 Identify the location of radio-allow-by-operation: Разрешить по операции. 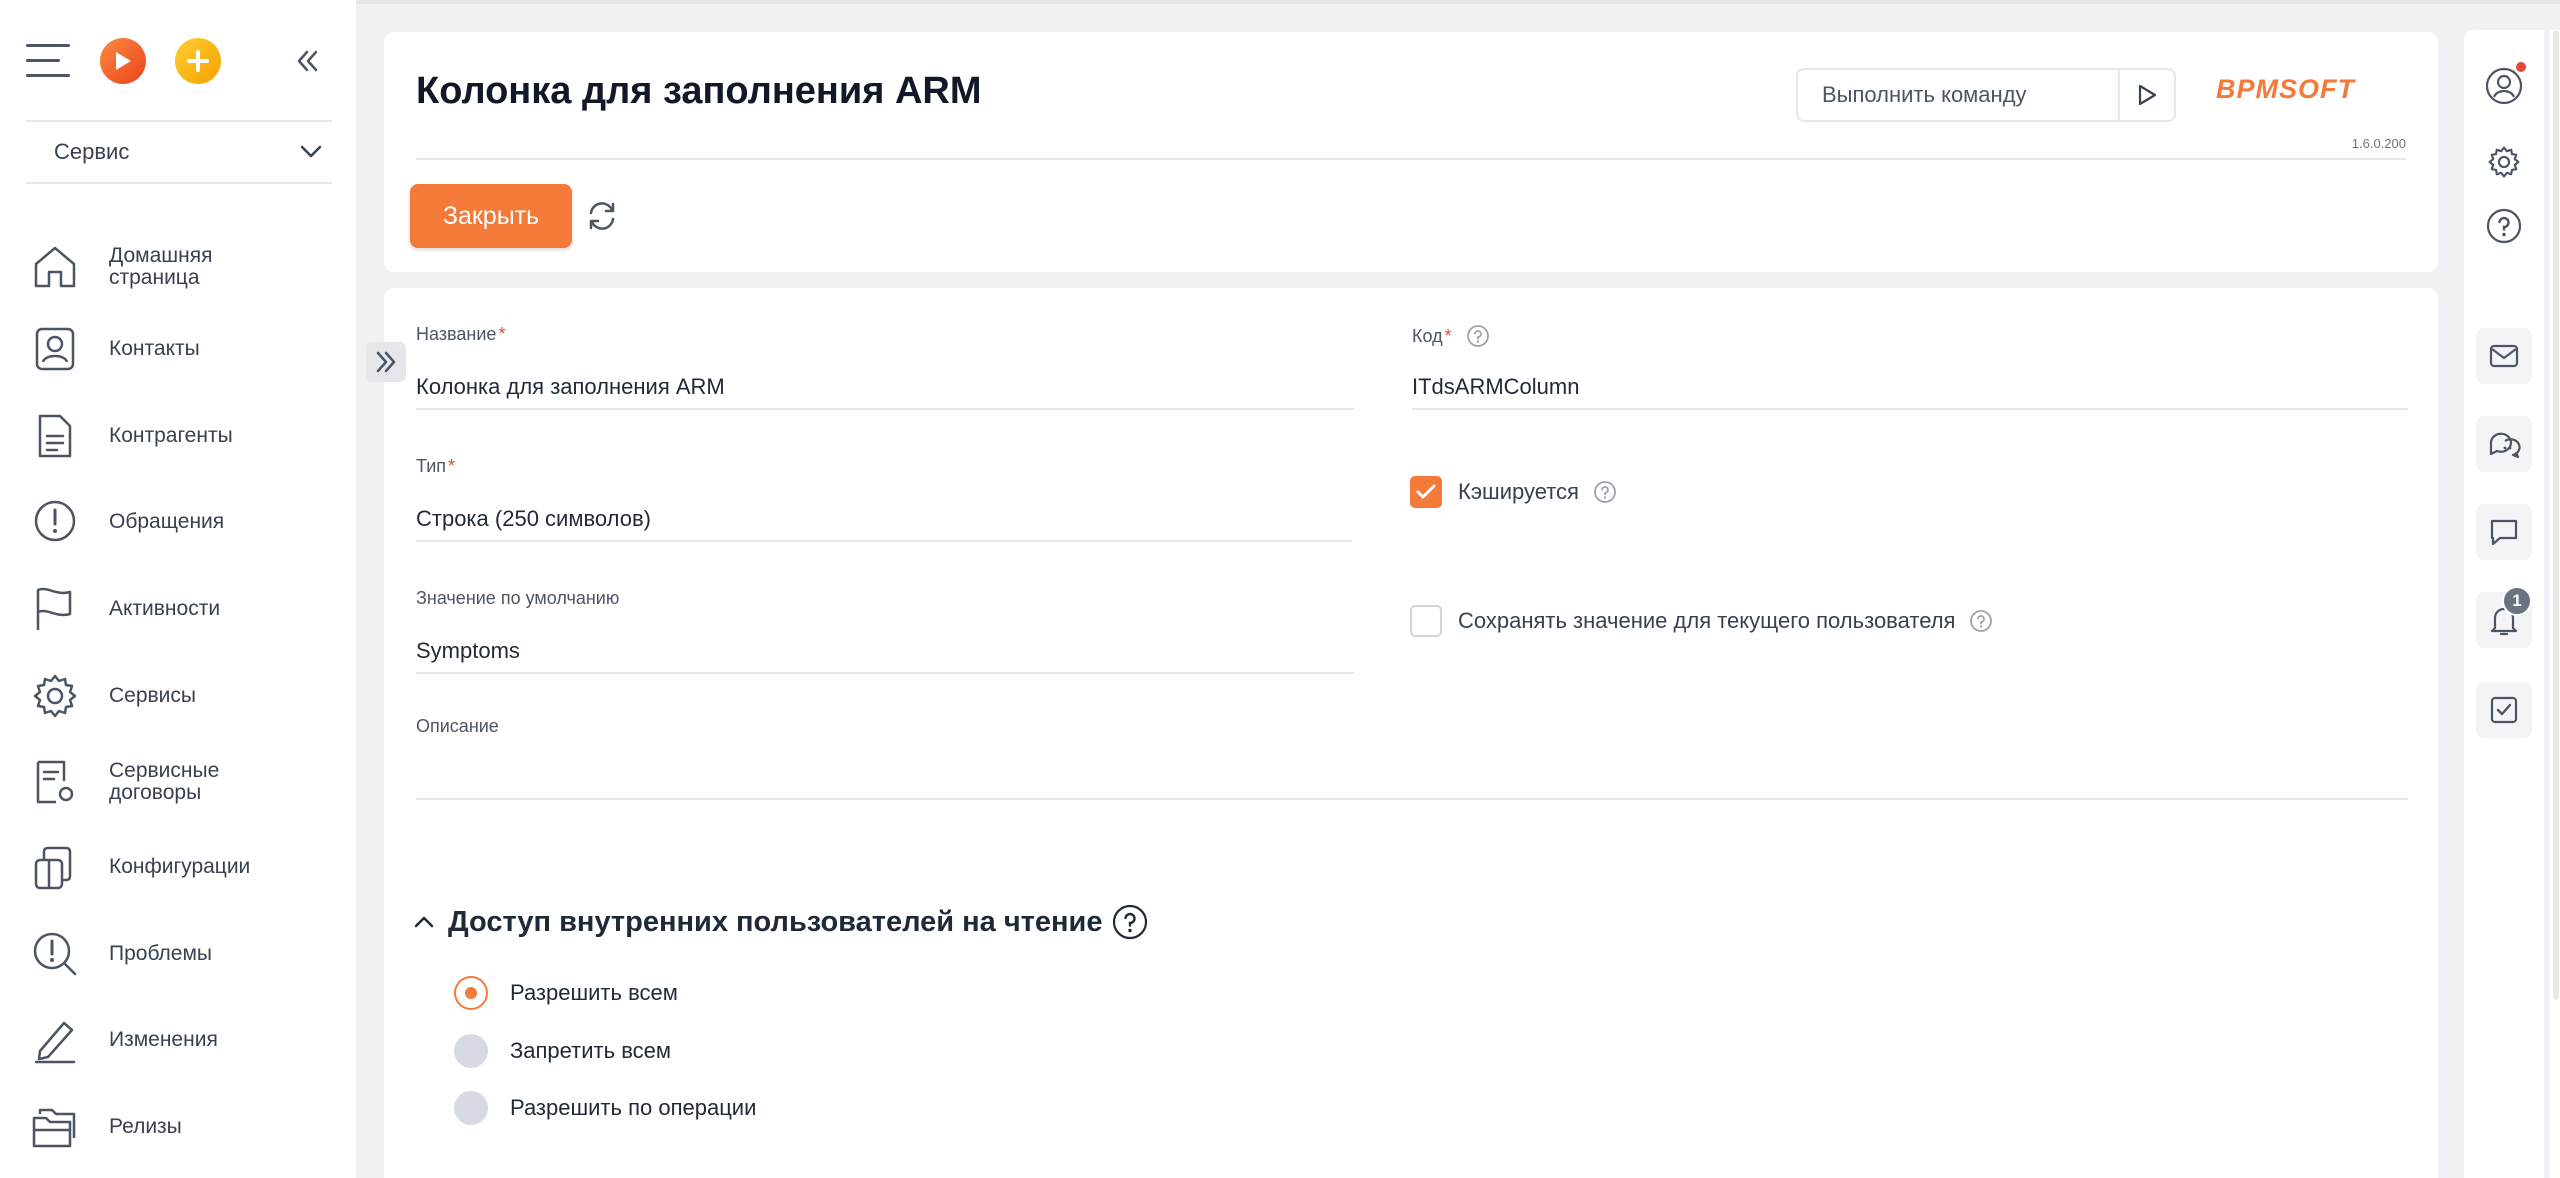
(605, 1108).